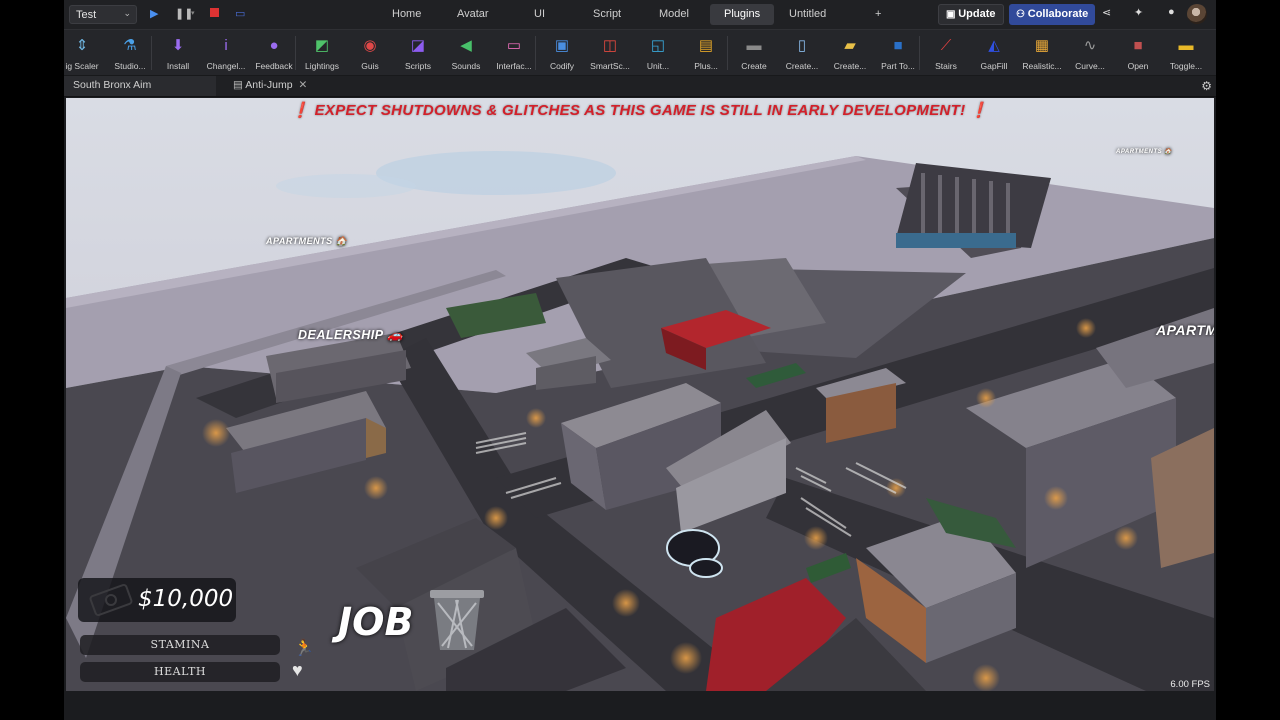 This screenshot has height=720, width=1280. What do you see at coordinates (658, 45) in the screenshot?
I see `unit-icon: ◱` at bounding box center [658, 45].